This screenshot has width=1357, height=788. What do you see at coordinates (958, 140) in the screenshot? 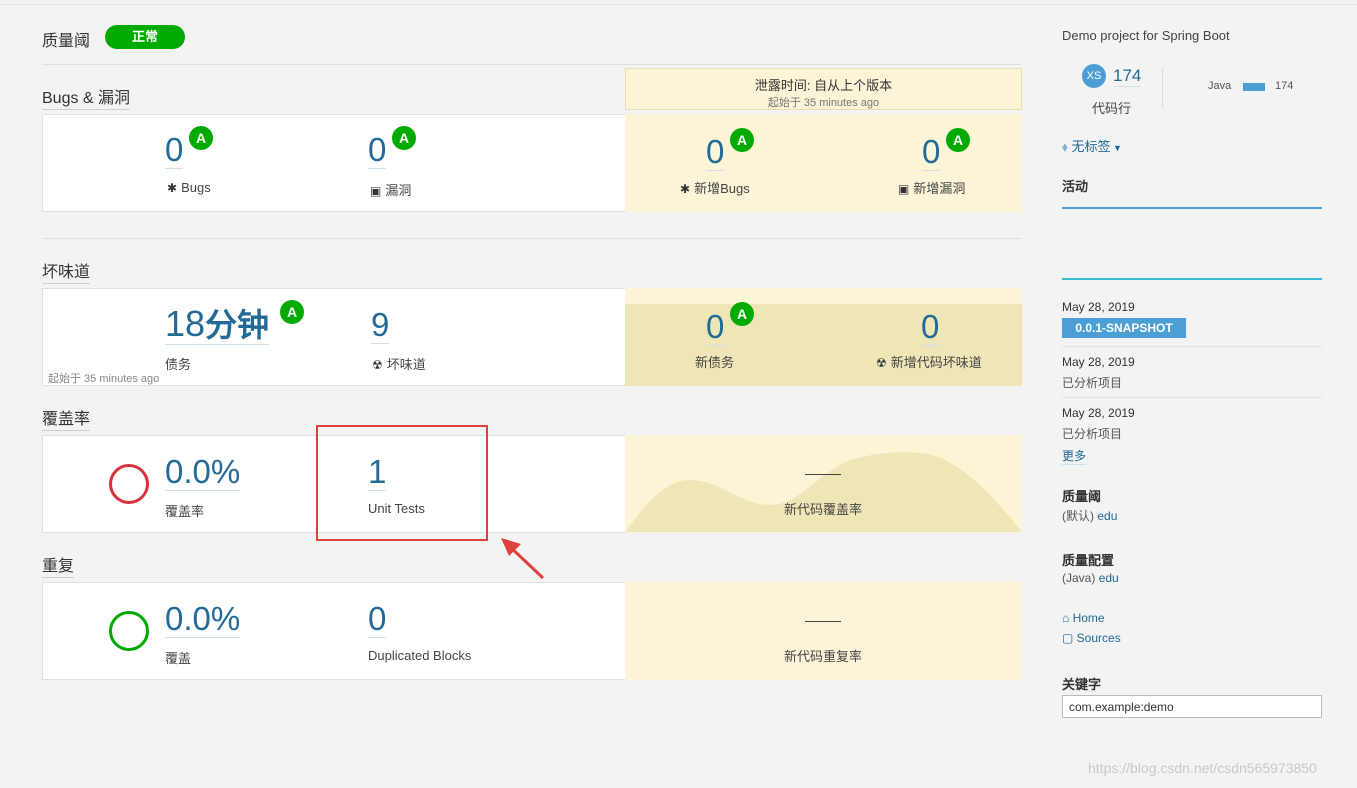
I see `new-vulnerabilities-rating: A` at bounding box center [958, 140].